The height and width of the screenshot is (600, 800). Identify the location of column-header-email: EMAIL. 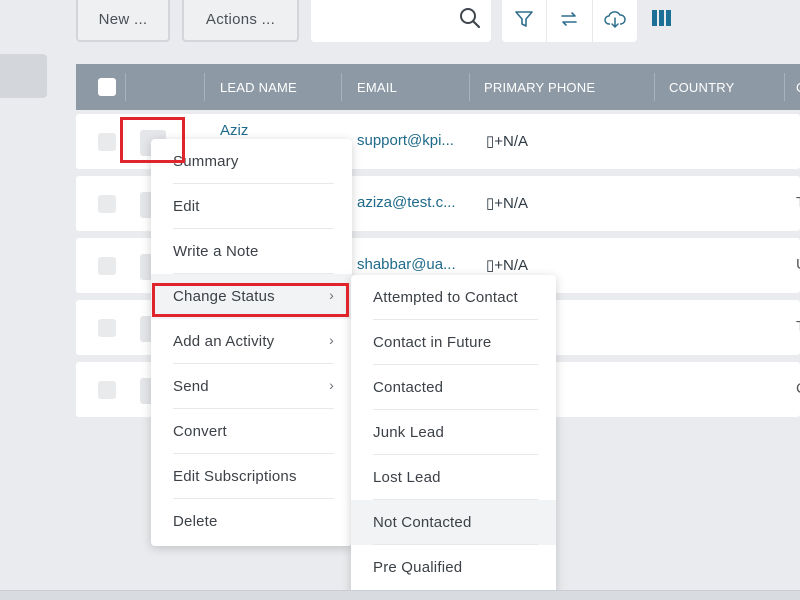
(377, 87).